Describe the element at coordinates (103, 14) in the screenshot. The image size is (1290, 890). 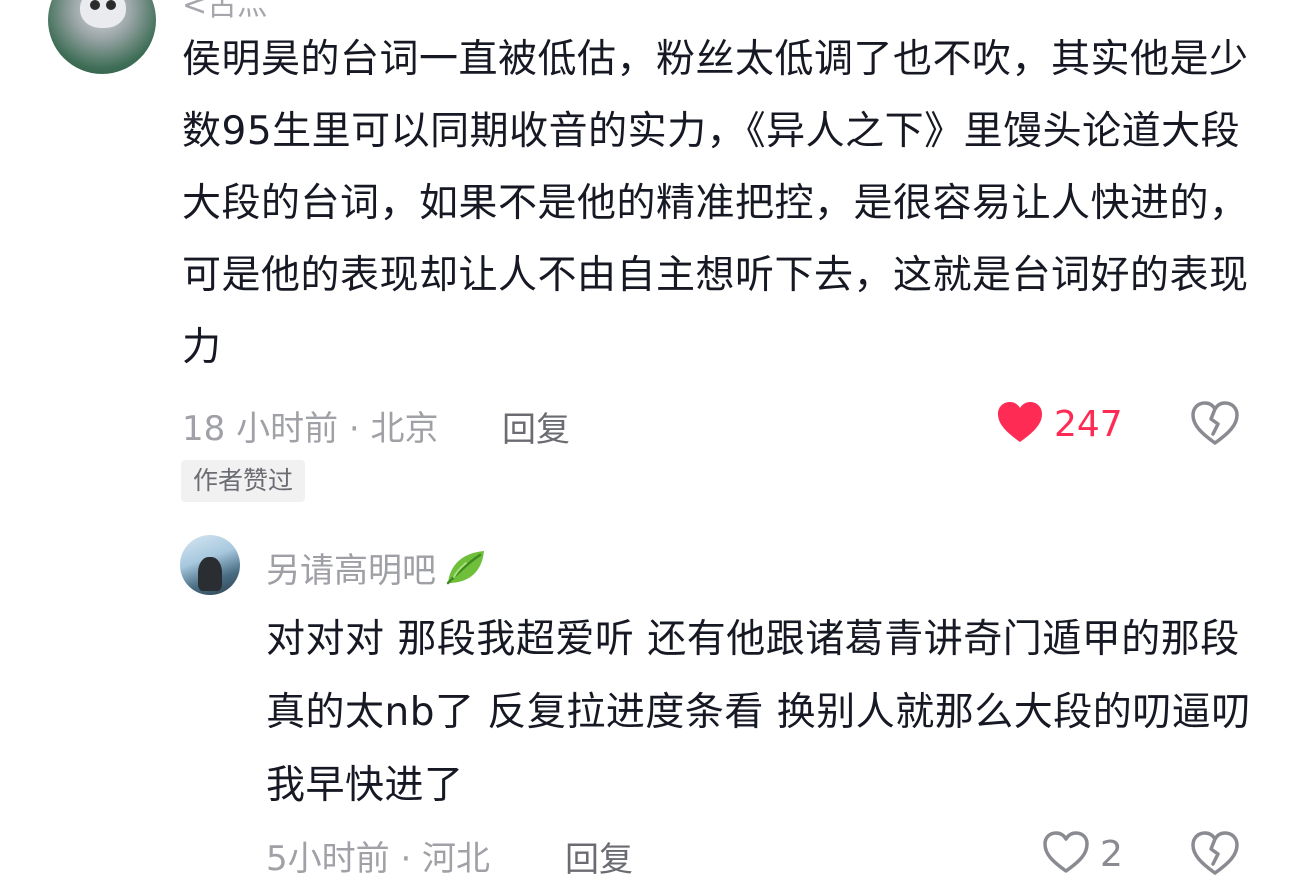
I see `avatar-cat-image` at that location.